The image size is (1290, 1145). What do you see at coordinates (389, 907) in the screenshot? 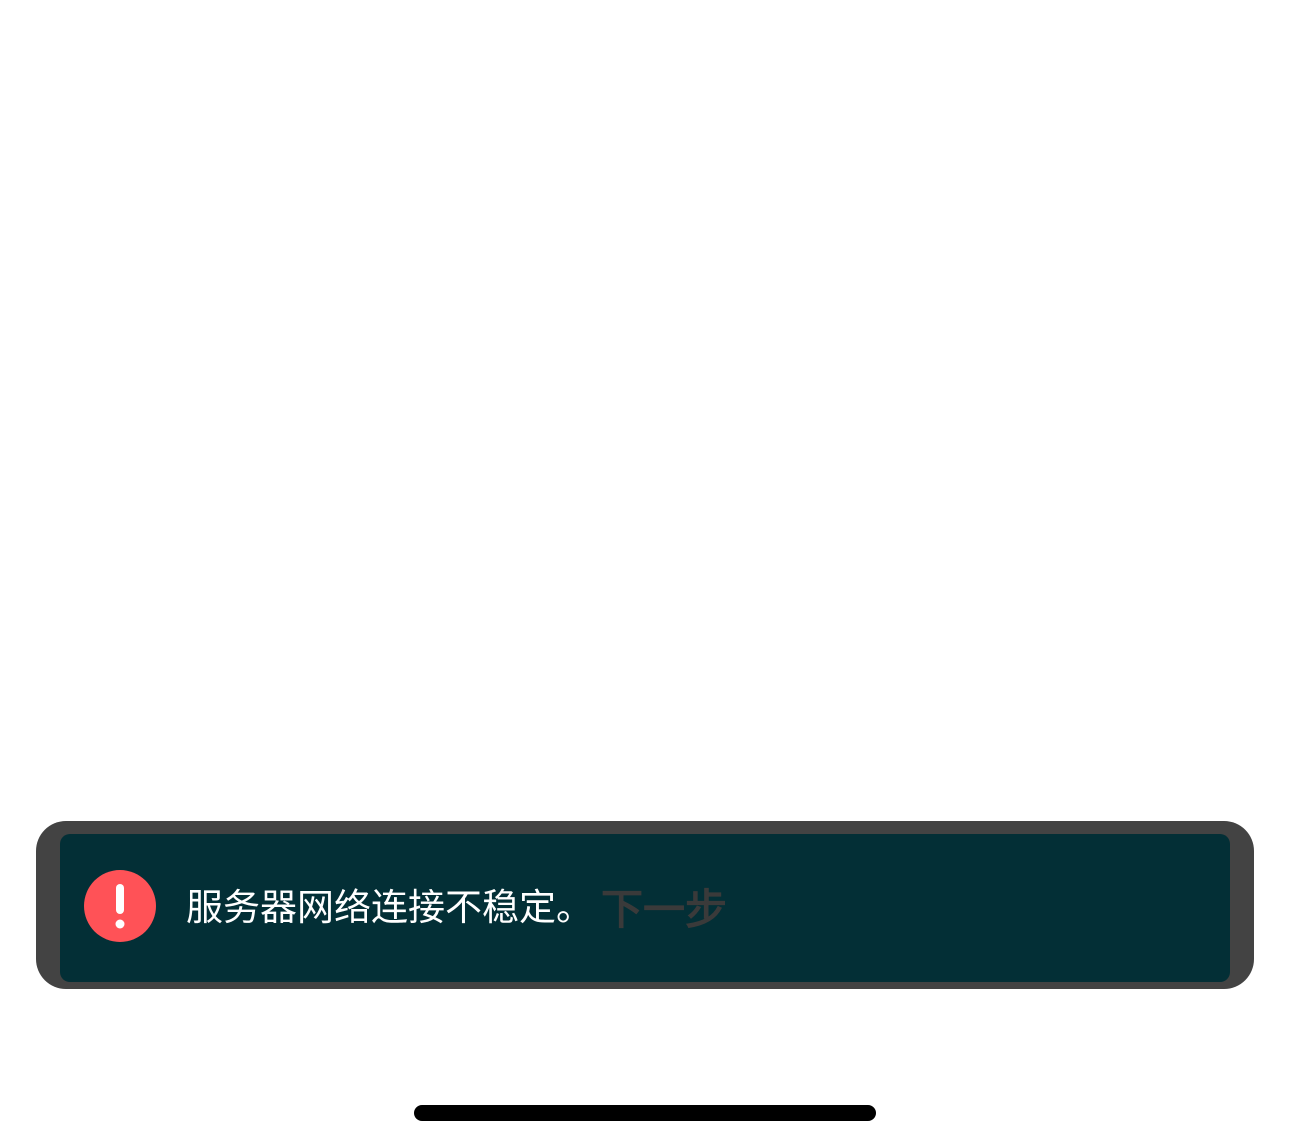
I see `toast-message: 服务器网络连接不稳定。` at bounding box center [389, 907].